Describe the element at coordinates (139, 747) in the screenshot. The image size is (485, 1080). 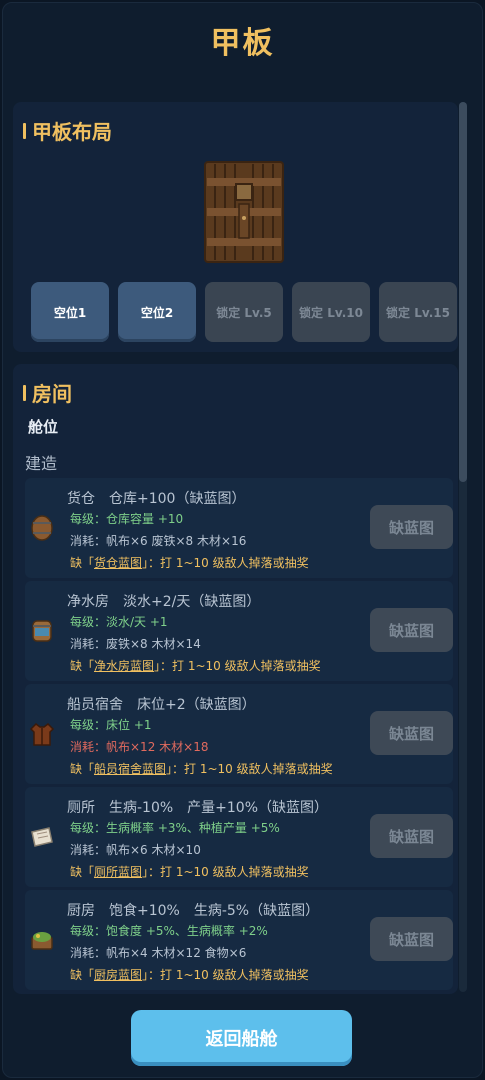
I see `room-cost: 消耗：帆布×12 木材×18` at that location.